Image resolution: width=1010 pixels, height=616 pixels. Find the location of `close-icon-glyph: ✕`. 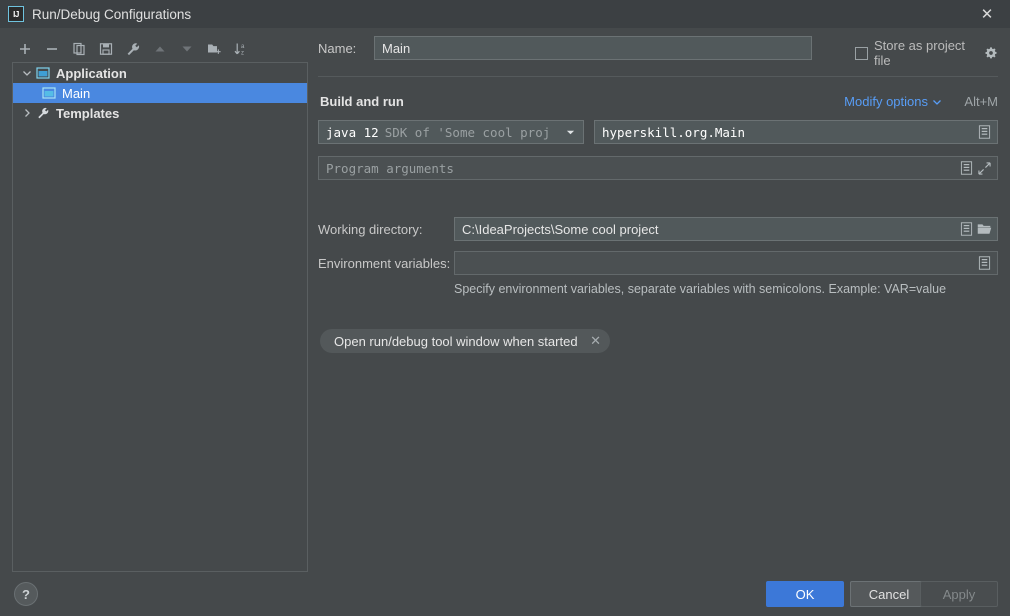

close-icon-glyph: ✕ is located at coordinates (987, 14).